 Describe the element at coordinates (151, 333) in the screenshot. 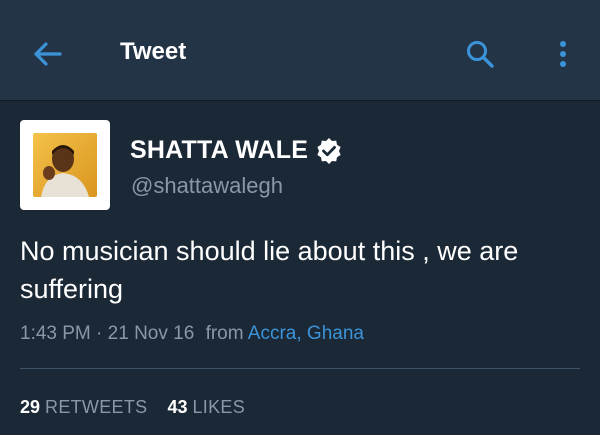

I see `tweet-date: 21 Nov 16` at that location.